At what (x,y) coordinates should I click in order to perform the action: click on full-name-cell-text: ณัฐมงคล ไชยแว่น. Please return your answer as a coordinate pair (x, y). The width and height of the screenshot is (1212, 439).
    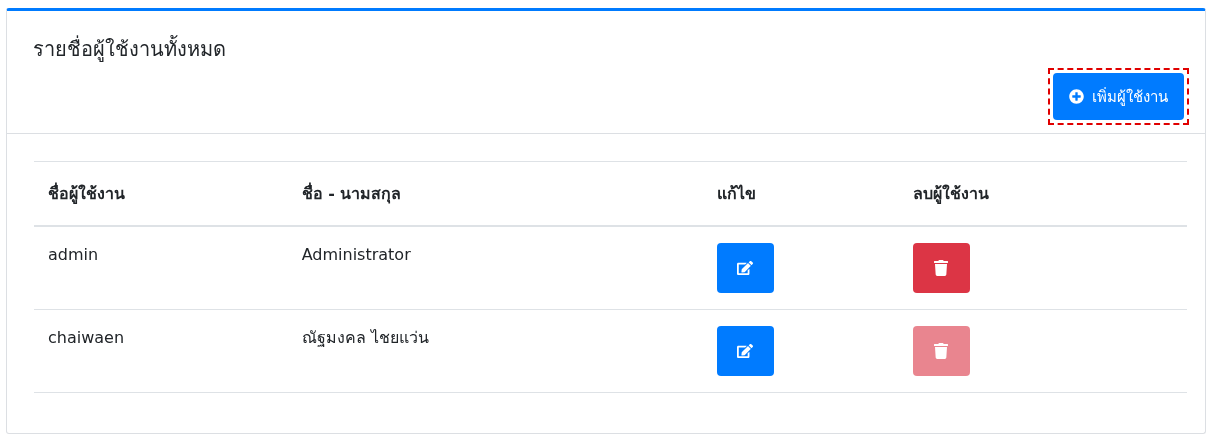
    Looking at the image, I should click on (365, 337).